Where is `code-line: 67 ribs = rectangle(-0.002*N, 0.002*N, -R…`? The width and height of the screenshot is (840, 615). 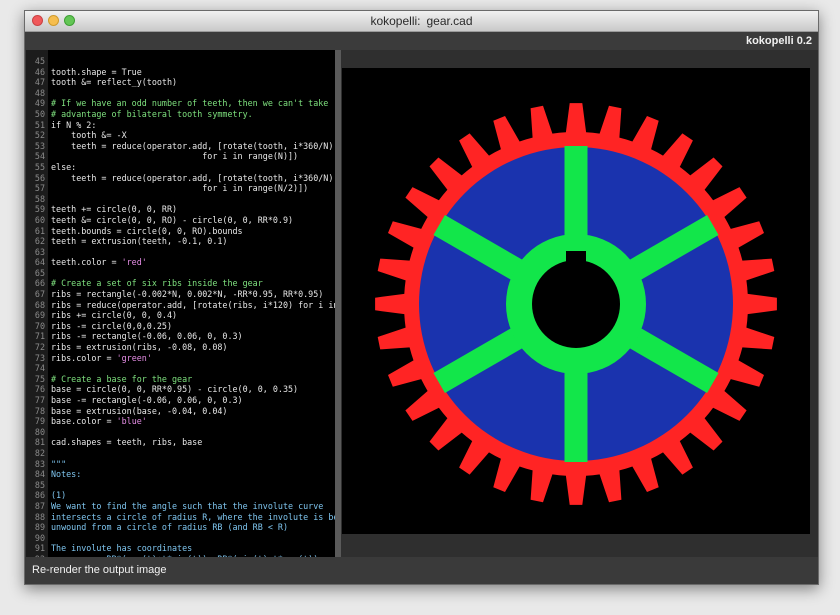 code-line: 67 ribs = rectangle(-0.002*N, 0.002*N, -R… is located at coordinates (180, 294).